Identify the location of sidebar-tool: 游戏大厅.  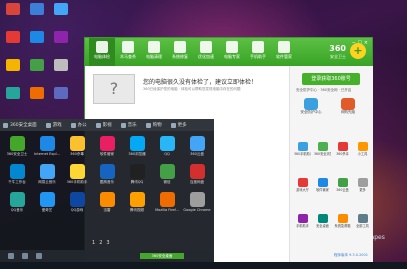
(302, 185).